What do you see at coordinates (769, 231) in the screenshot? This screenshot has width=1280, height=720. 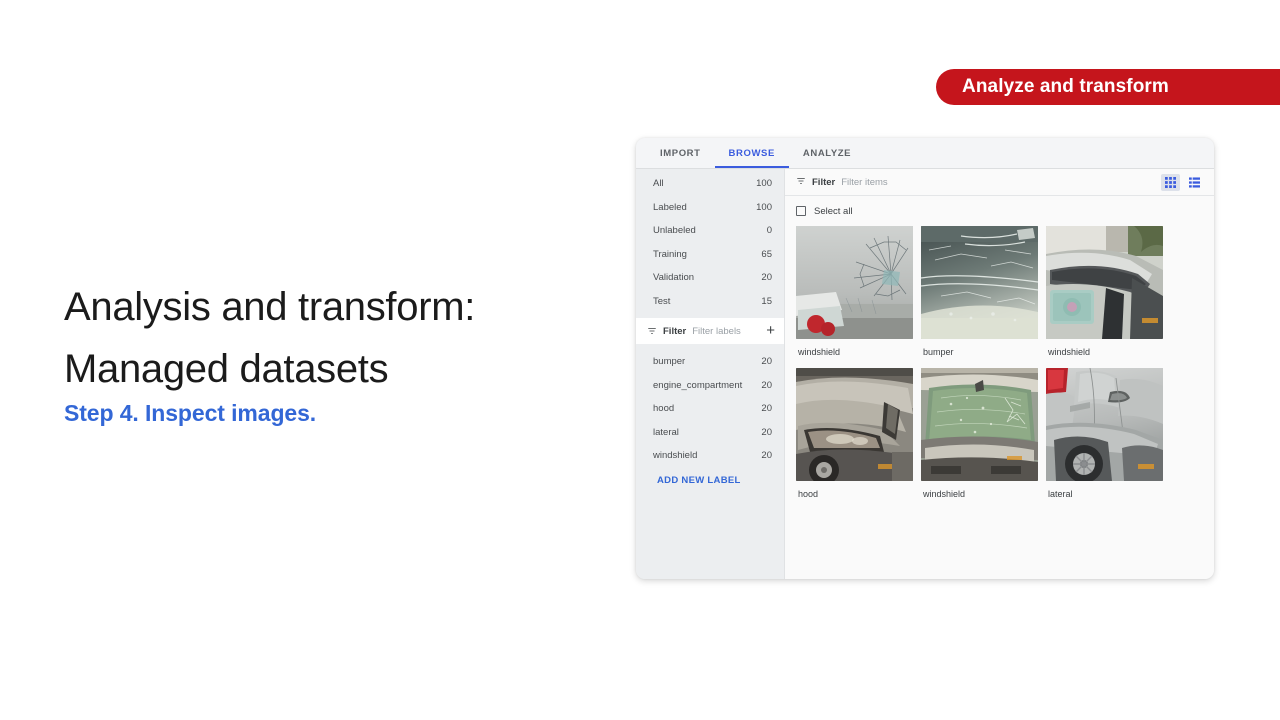 I see `sidebar-item-unlabeled-count: 0` at bounding box center [769, 231].